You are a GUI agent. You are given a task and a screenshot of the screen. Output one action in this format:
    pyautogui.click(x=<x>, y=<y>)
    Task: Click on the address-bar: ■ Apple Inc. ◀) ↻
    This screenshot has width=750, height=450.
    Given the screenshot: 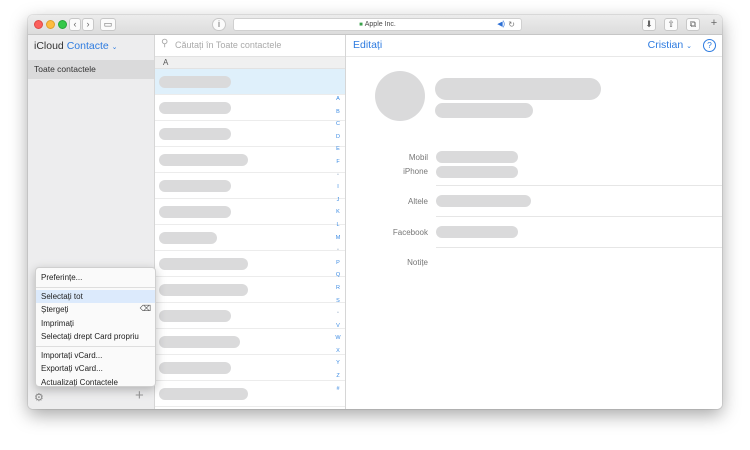 What is the action you would take?
    pyautogui.click(x=377, y=24)
    